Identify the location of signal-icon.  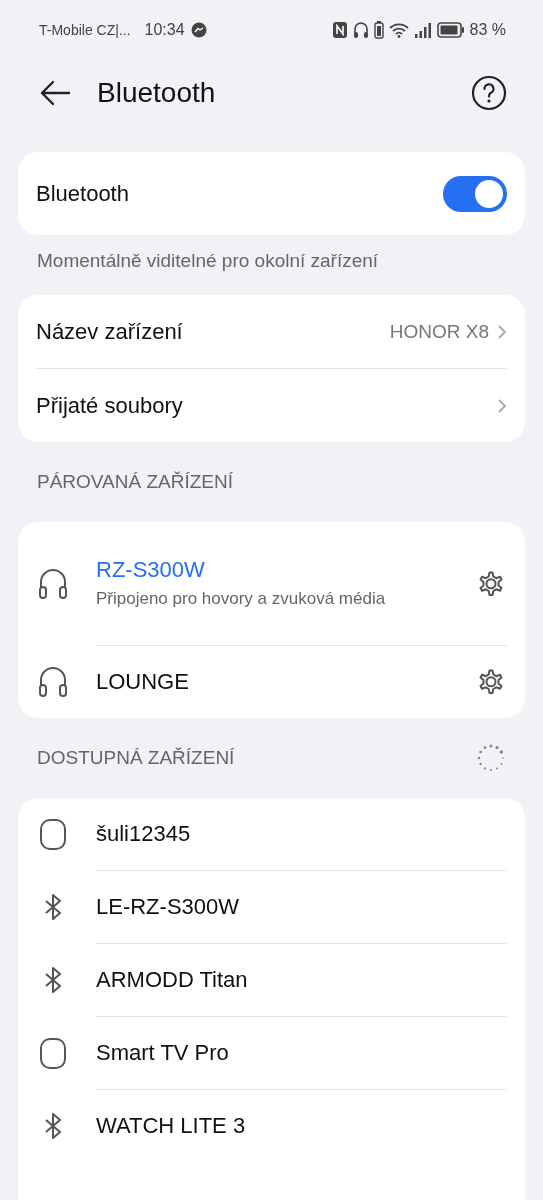
(422, 30).